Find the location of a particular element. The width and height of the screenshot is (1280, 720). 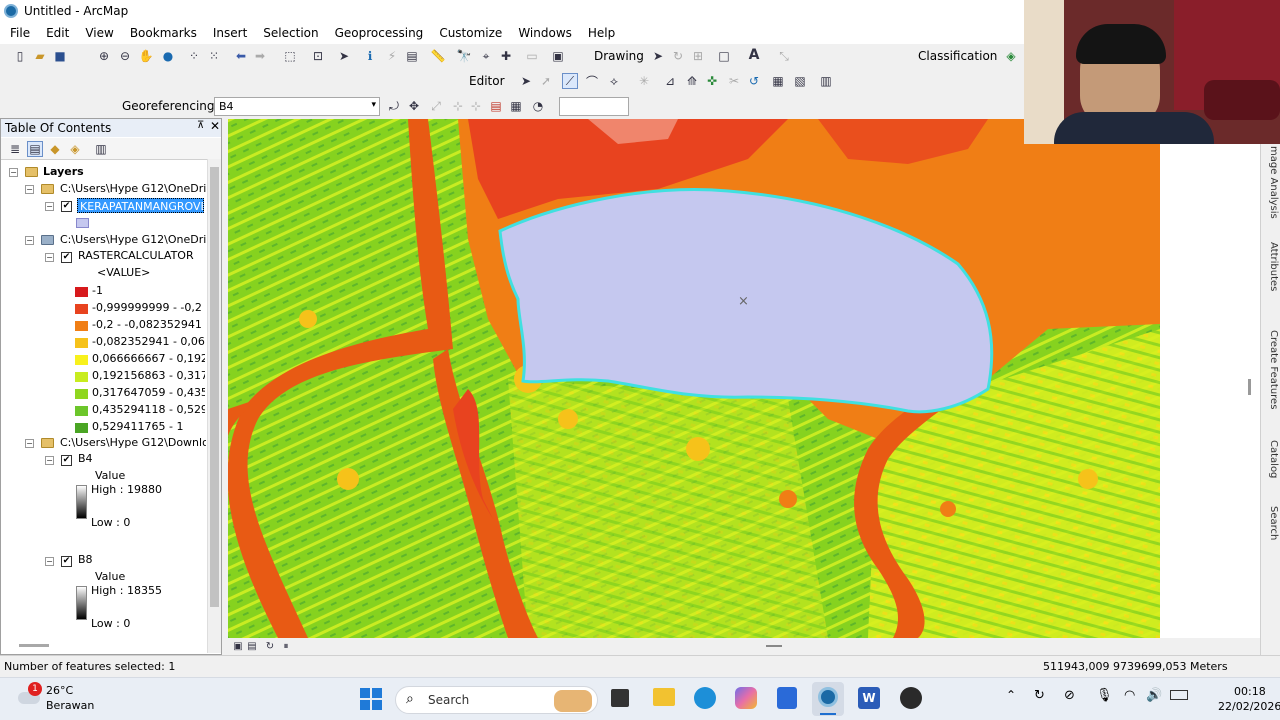

edit-vertices-tool-icon: ⊿ is located at coordinates (670, 81).